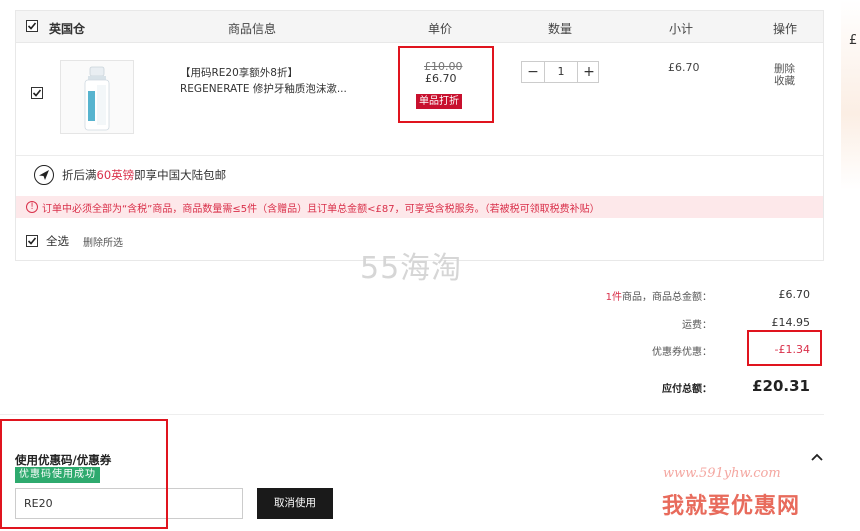 This screenshot has height=531, width=860. I want to click on qty-input: 1, so click(561, 72).